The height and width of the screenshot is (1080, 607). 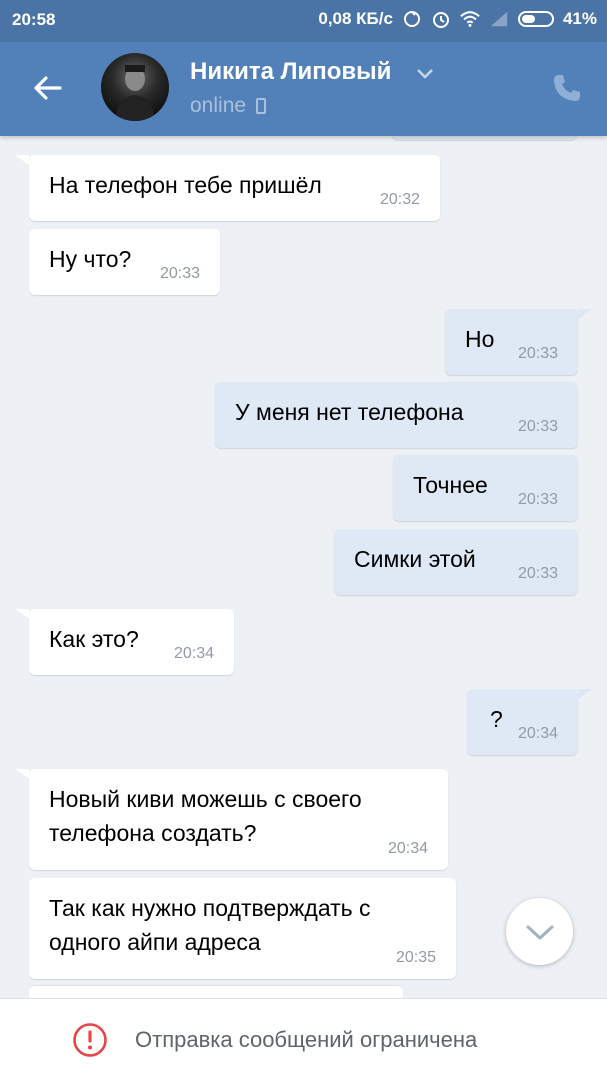 I want to click on message-bubble-incoming: На телефон тебе пришёл 20:32, so click(x=234, y=188).